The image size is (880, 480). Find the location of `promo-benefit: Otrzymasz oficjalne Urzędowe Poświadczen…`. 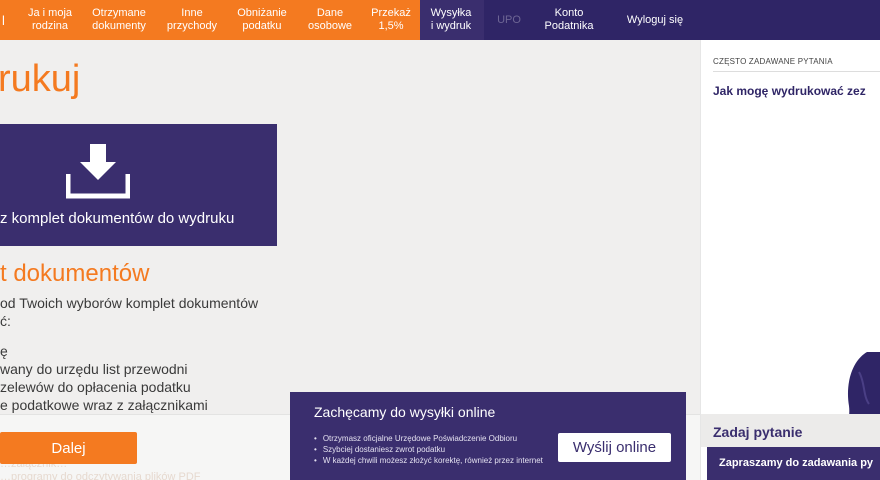

promo-benefit: Otrzymasz oficjalne Urzędowe Poświadczen… is located at coordinates (428, 438).